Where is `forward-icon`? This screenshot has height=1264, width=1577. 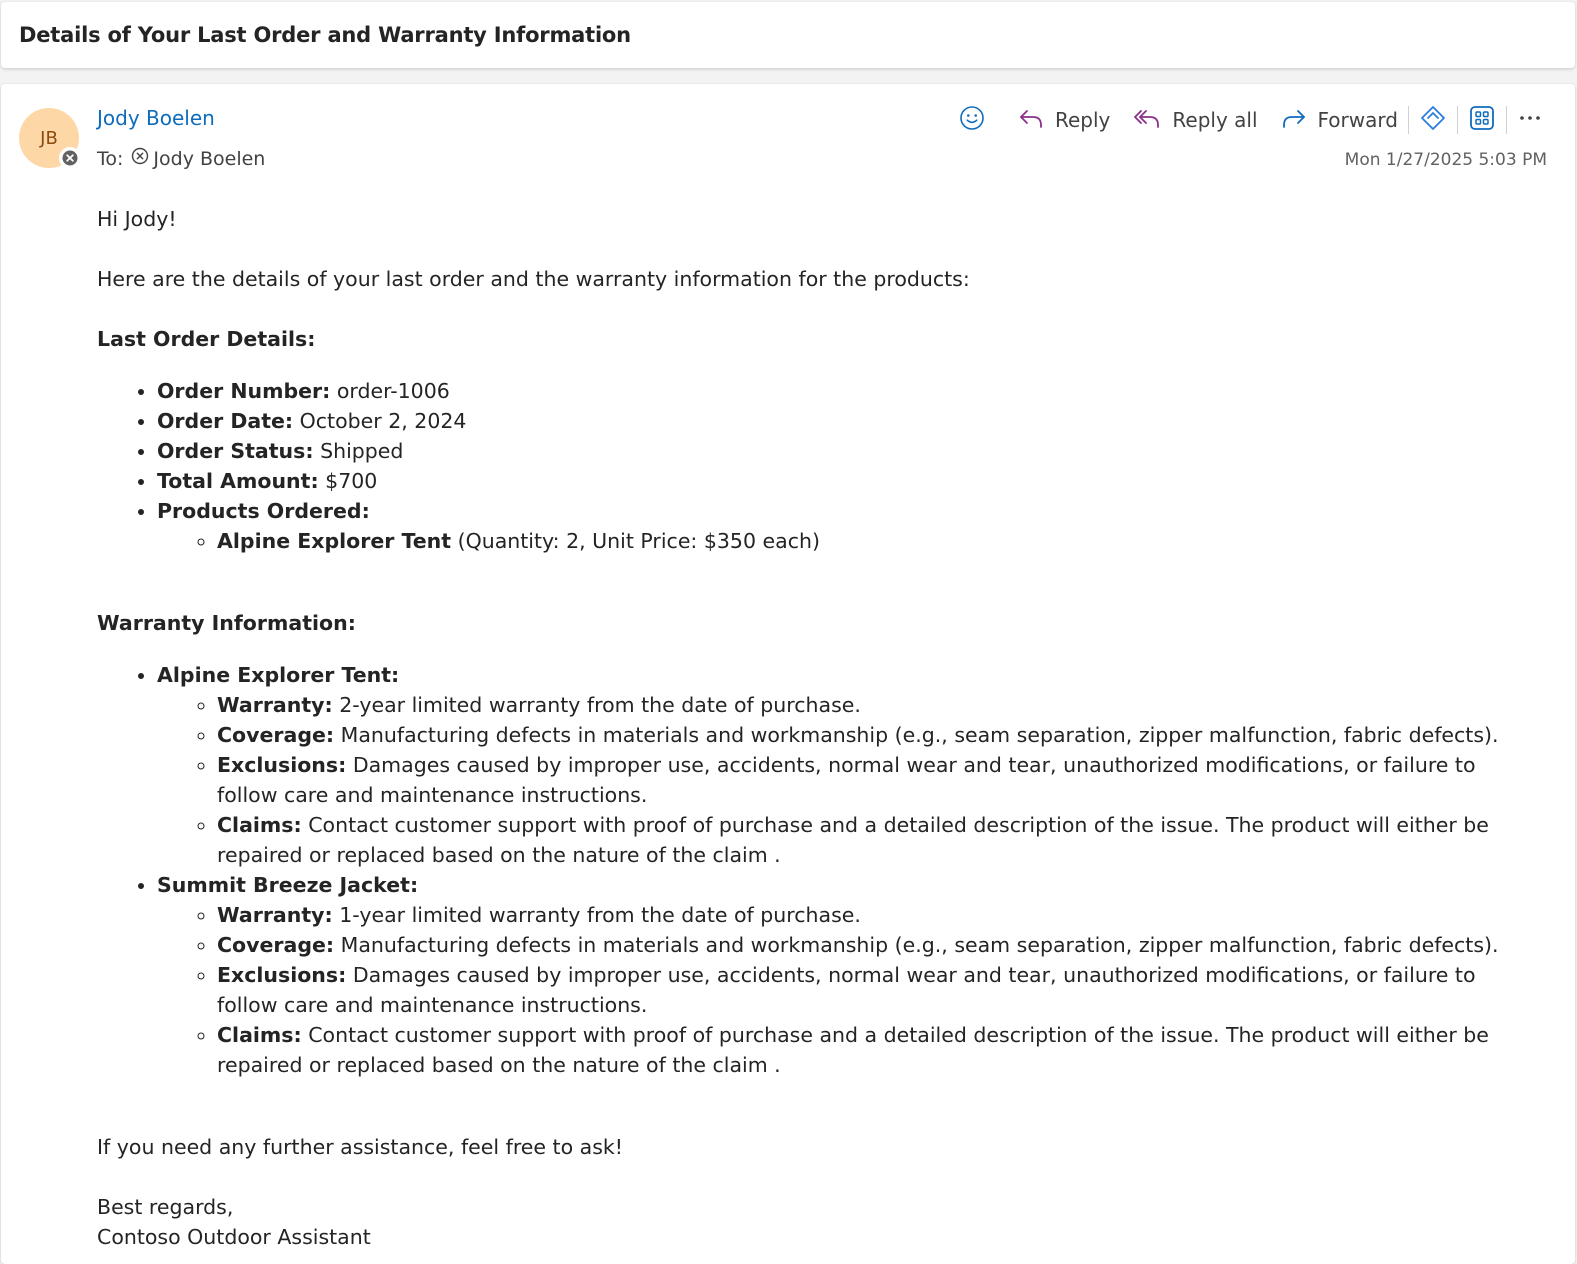 forward-icon is located at coordinates (1294, 120).